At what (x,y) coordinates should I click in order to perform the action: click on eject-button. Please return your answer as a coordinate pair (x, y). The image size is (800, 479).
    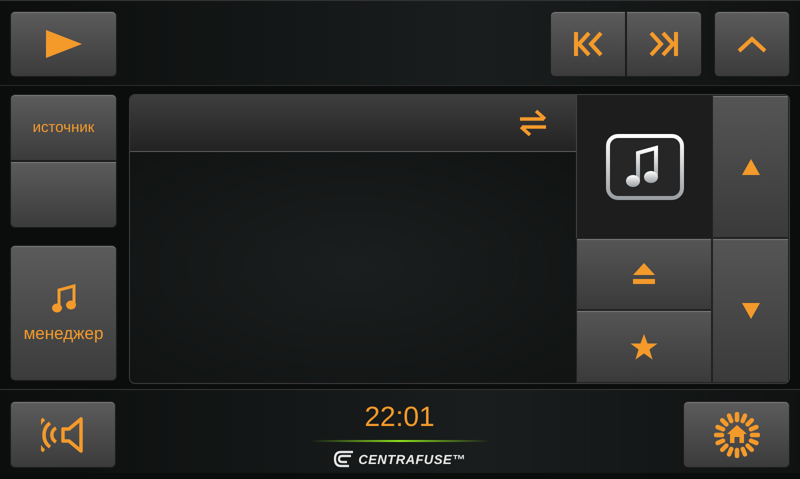
    Looking at the image, I should click on (644, 274).